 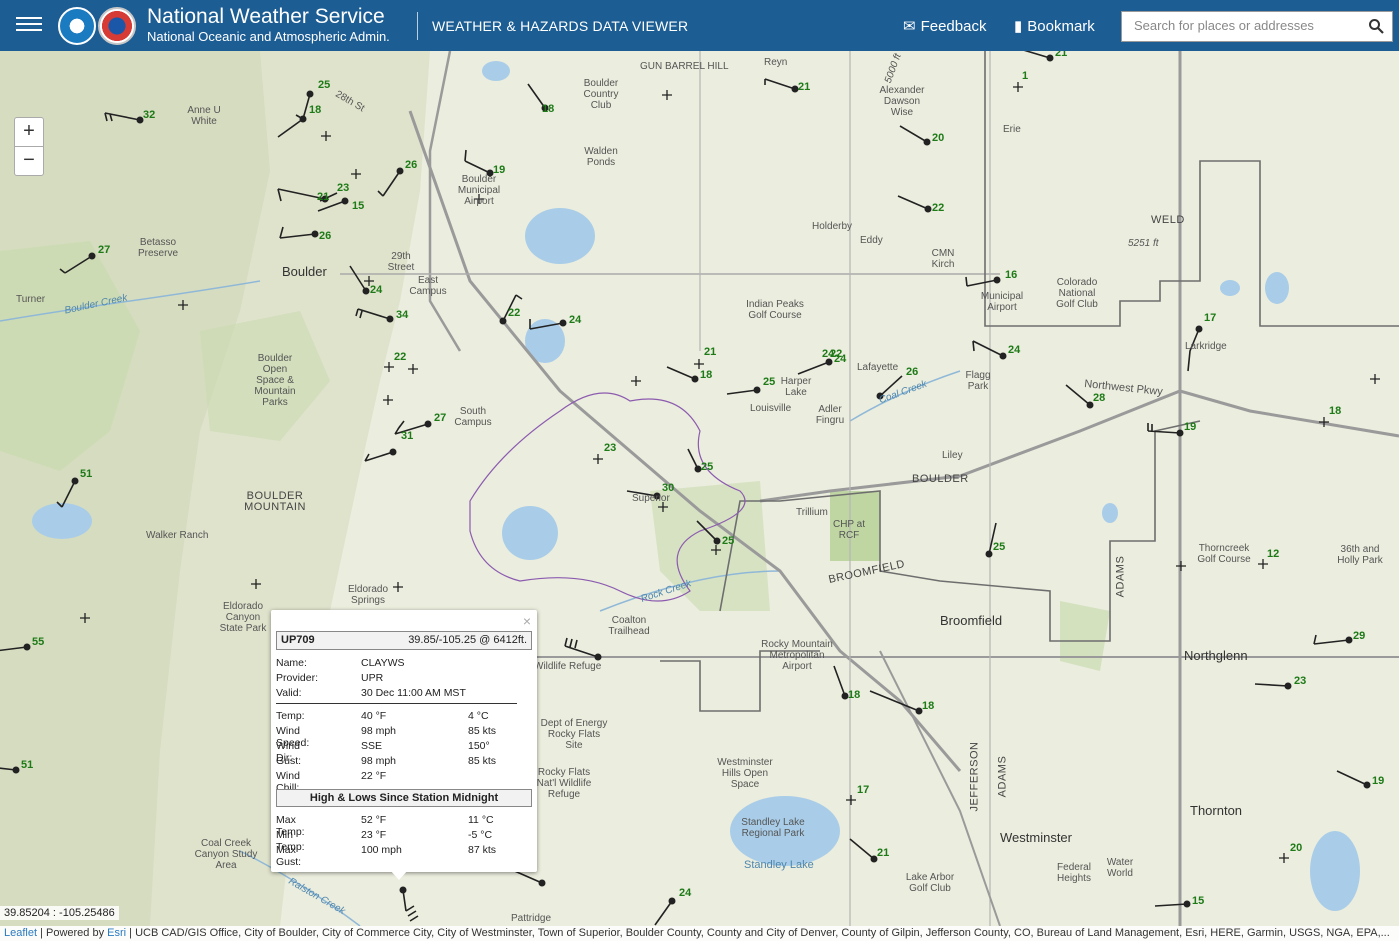 What do you see at coordinates (372, 746) in the screenshot?
I see `obs-value: SSE` at bounding box center [372, 746].